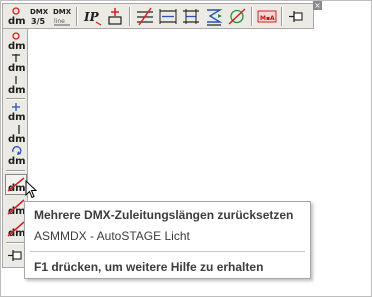  I want to click on width-lines-button, so click(168, 16).